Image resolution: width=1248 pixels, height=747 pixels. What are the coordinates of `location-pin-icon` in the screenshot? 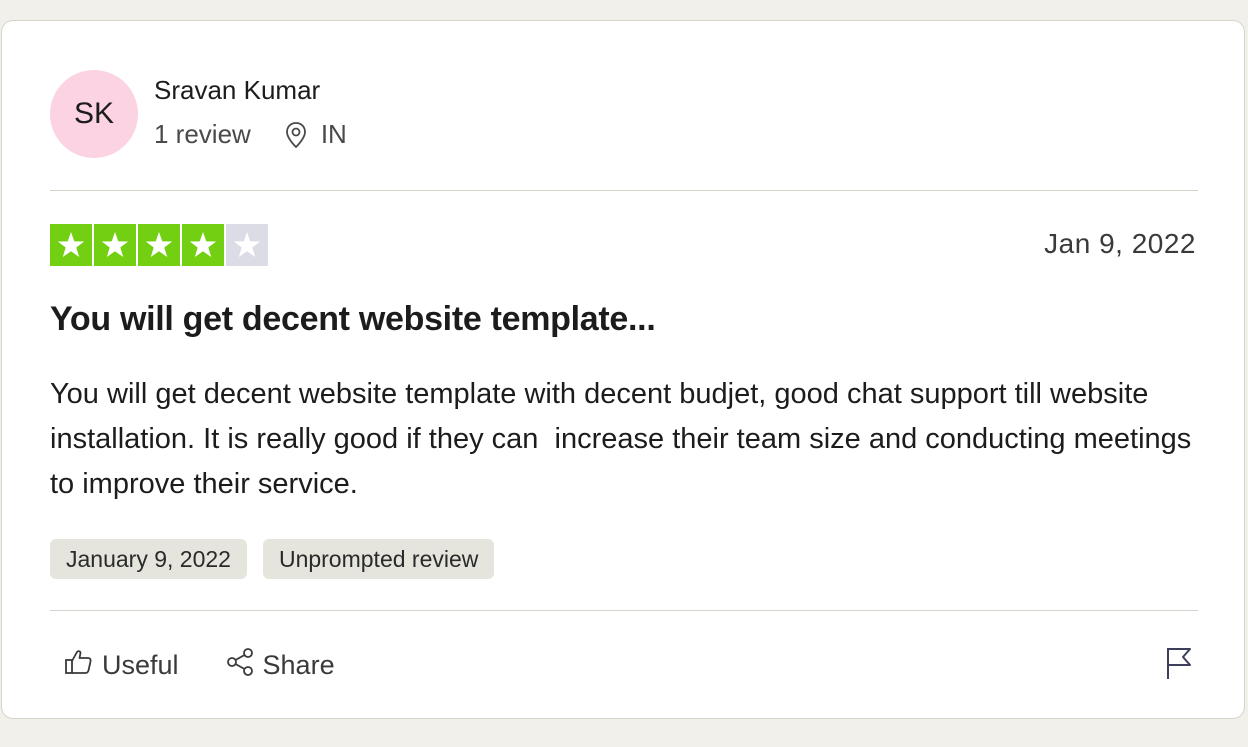 It's located at (296, 135).